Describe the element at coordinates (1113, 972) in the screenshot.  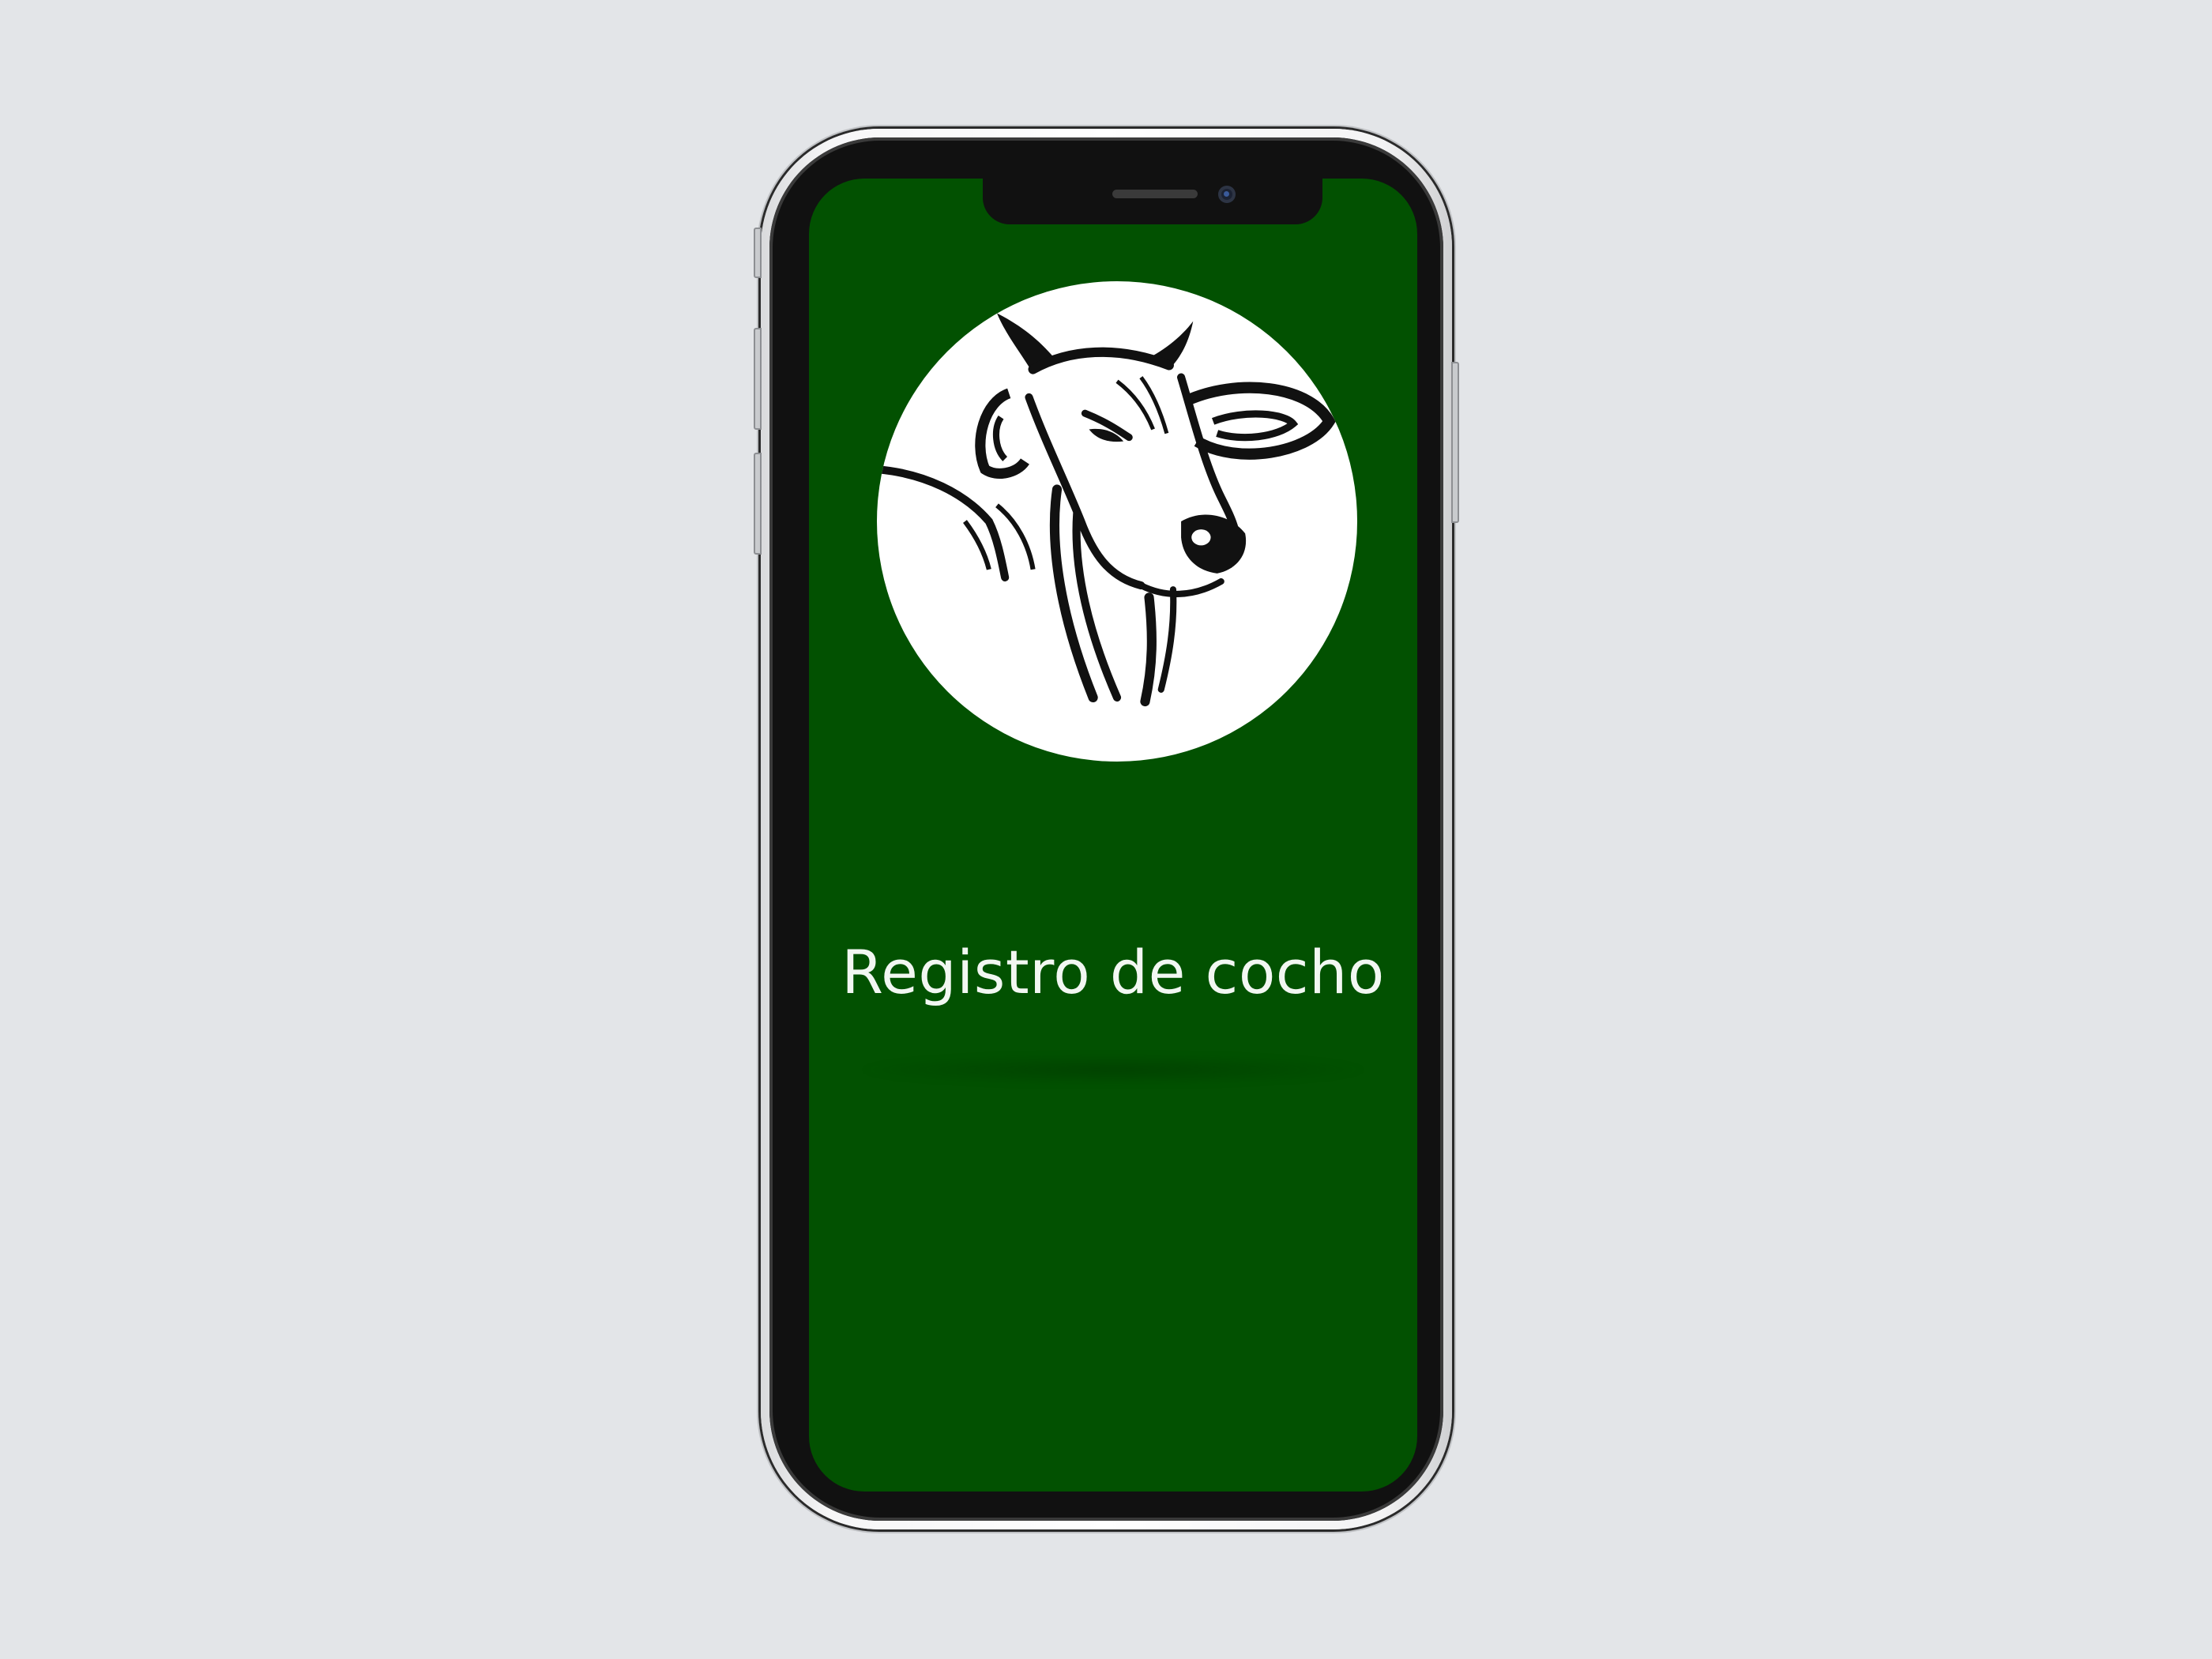
I see `app-title: Registro de cocho` at that location.